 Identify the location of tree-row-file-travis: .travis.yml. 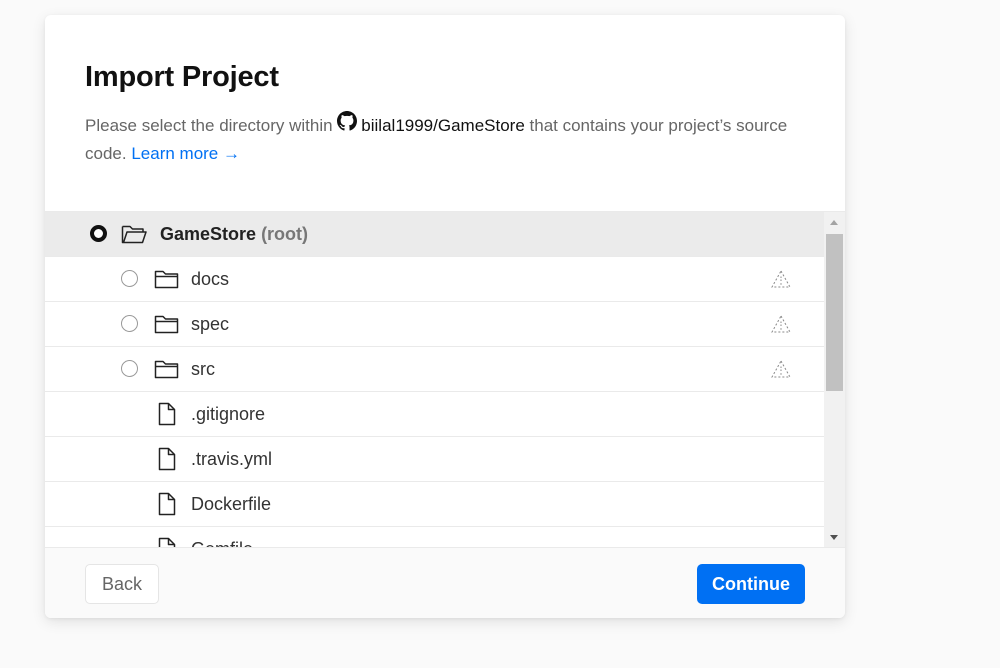
(434, 459).